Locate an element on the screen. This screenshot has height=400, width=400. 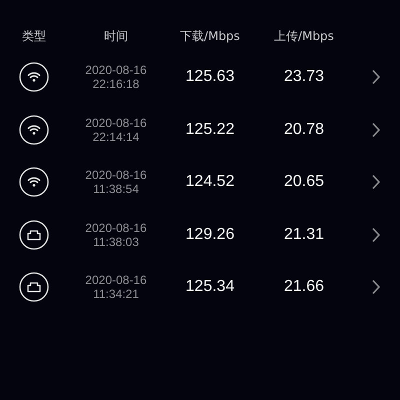
test-time: 2020-08-16 11:34:21 is located at coordinates (116, 287).